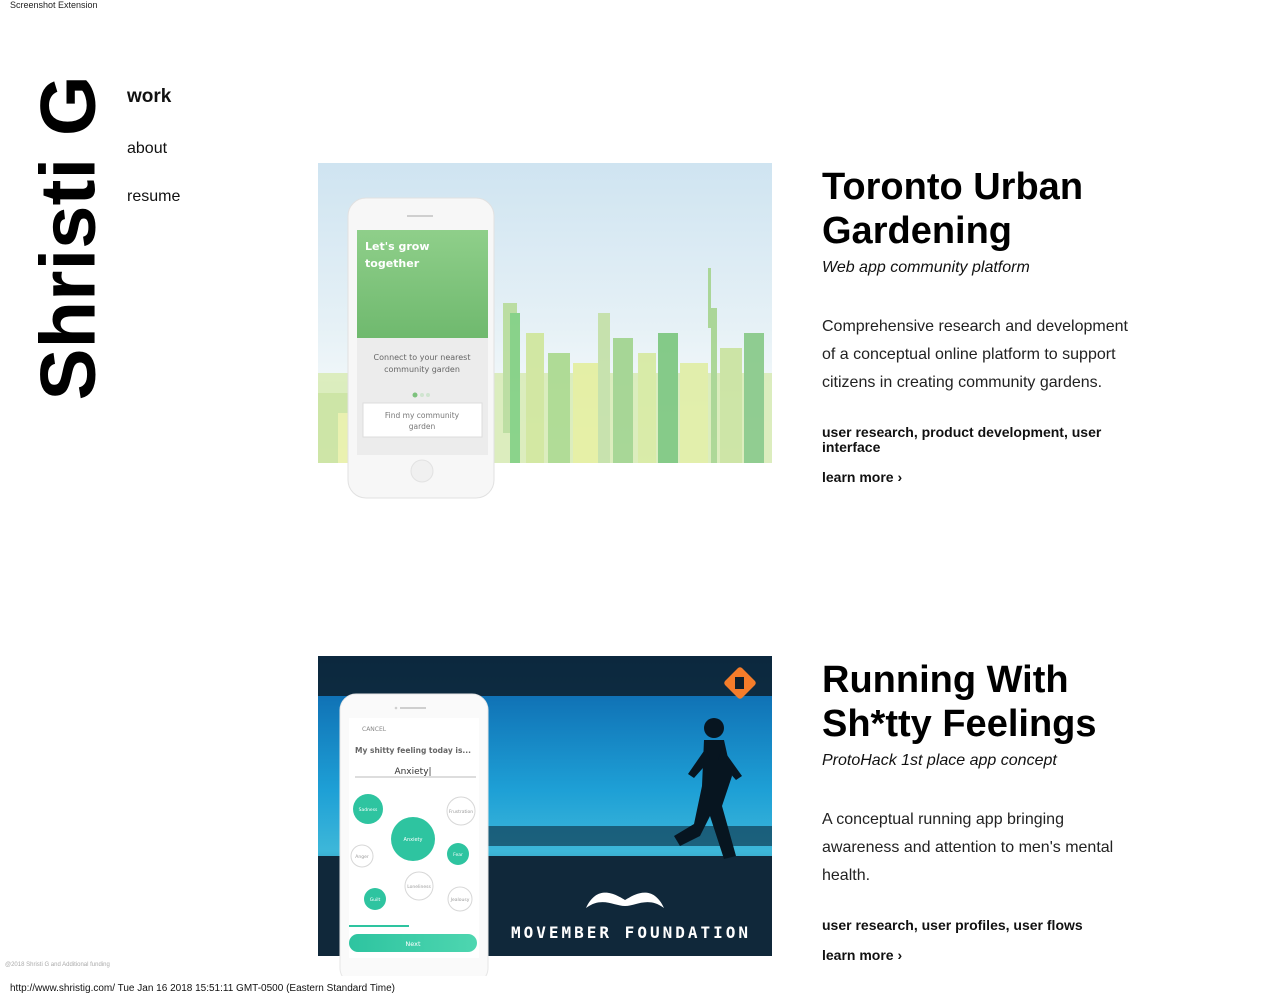  Describe the element at coordinates (422, 357) in the screenshot. I see `phone-body-1: Connect to your nearest` at that location.